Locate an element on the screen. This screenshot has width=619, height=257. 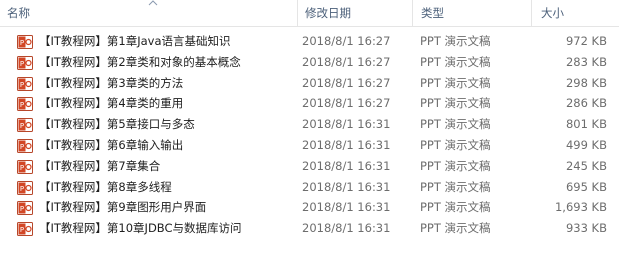
file-name-cell: P 【IT教程网】第8章多线程 is located at coordinates (157, 187).